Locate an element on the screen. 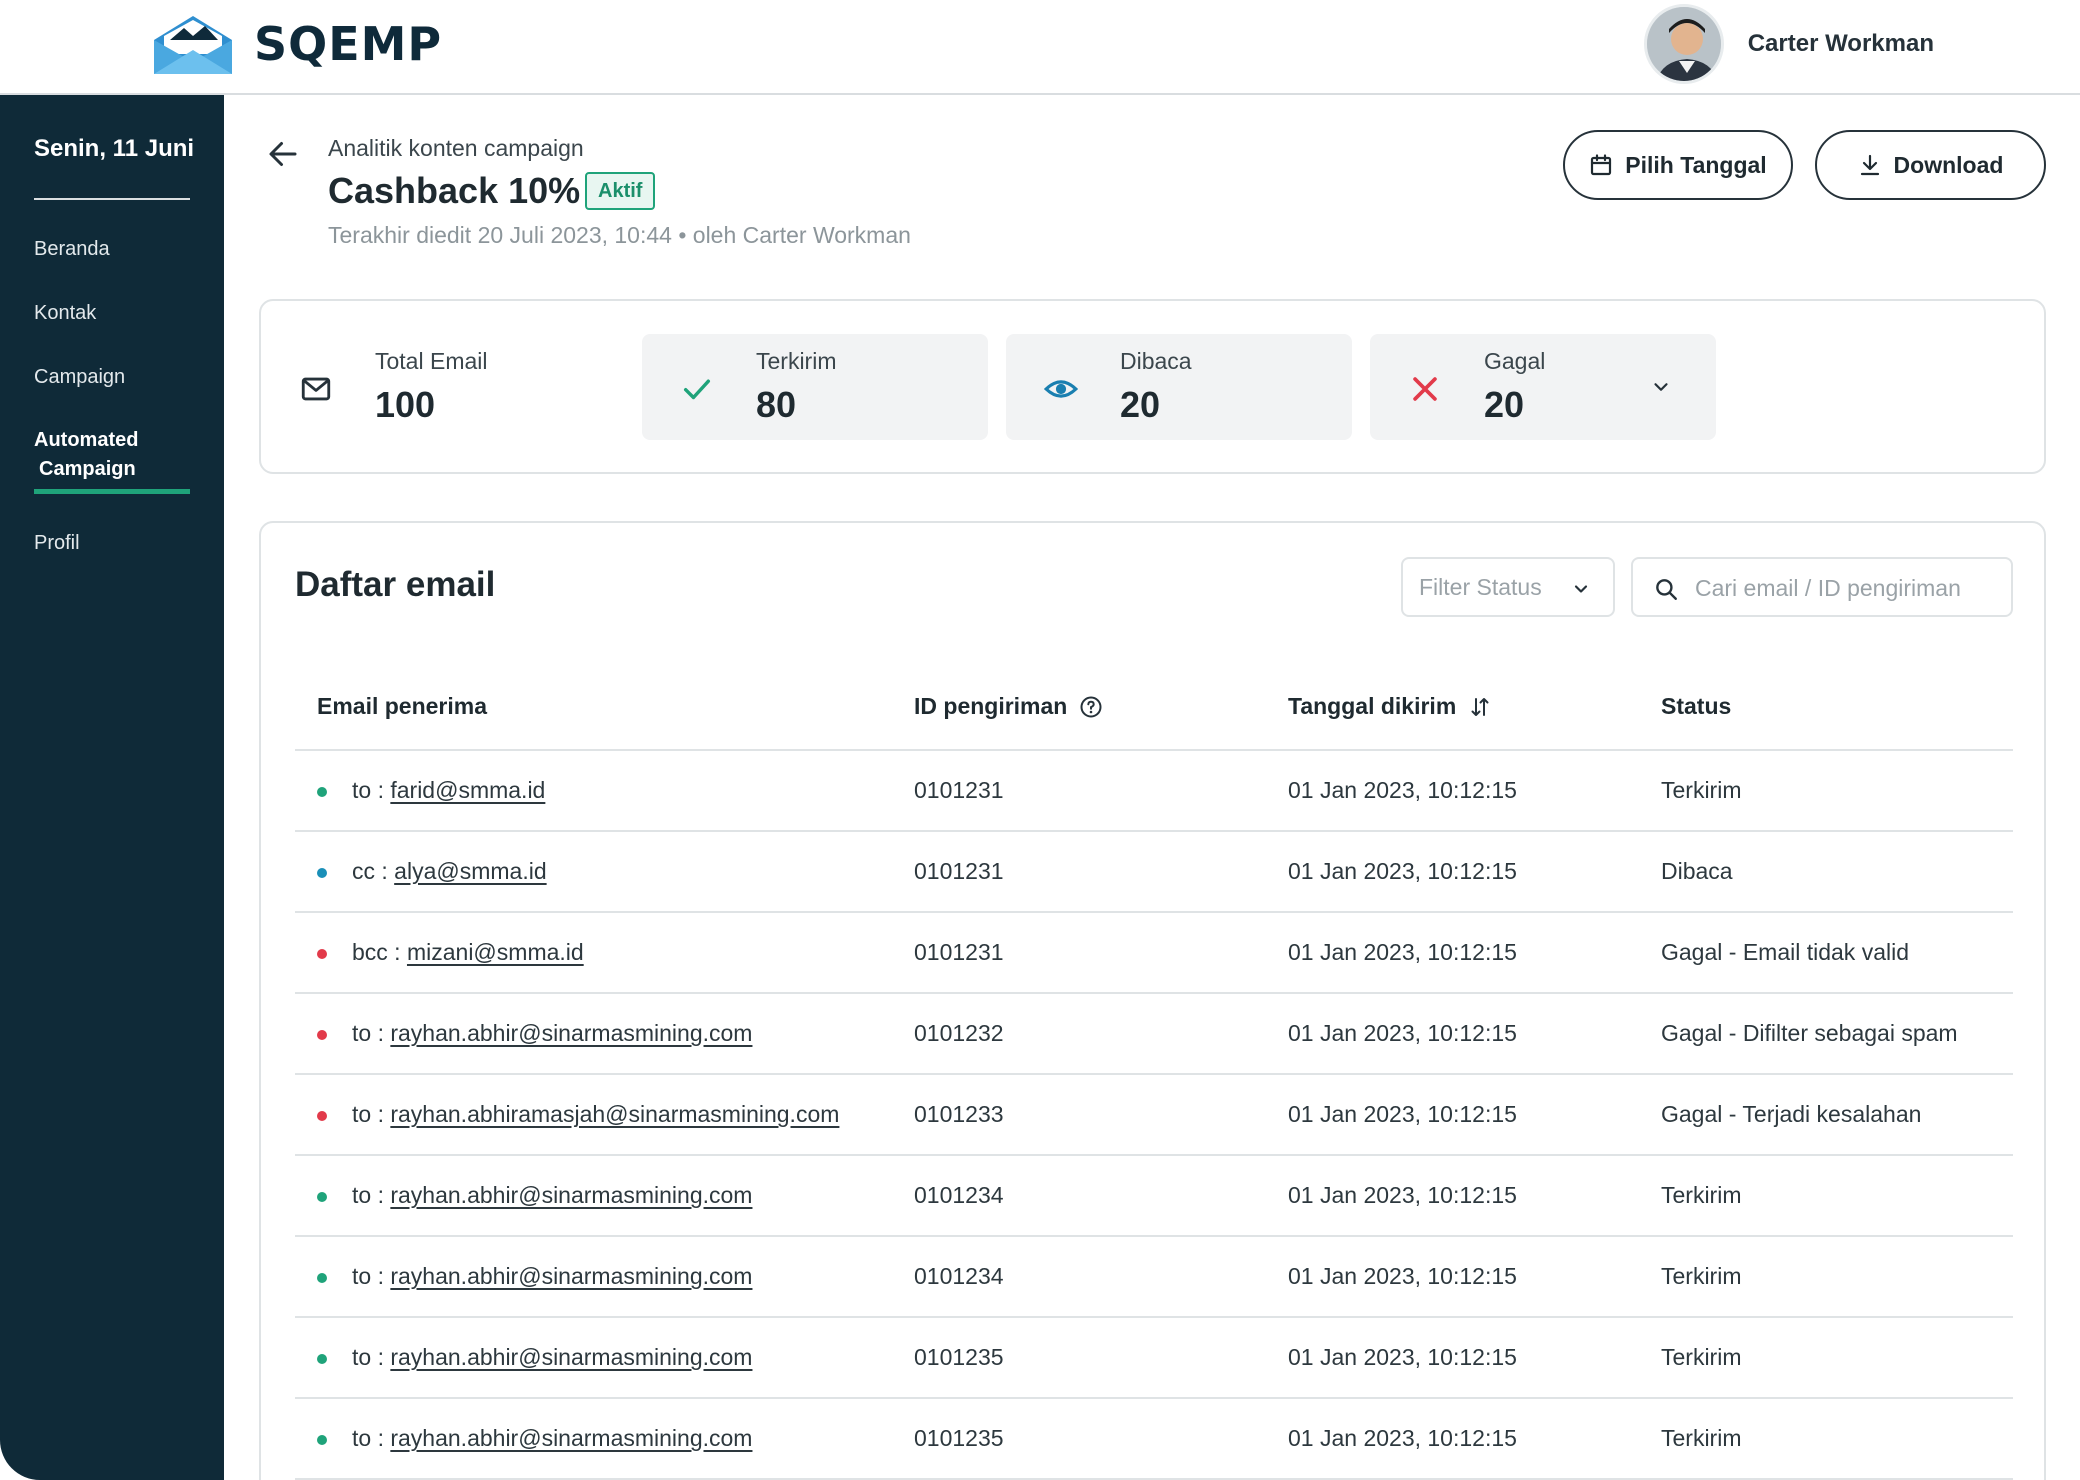  sidebar-item-automated-campaign: Automated Campaign is located at coordinates (86, 455).